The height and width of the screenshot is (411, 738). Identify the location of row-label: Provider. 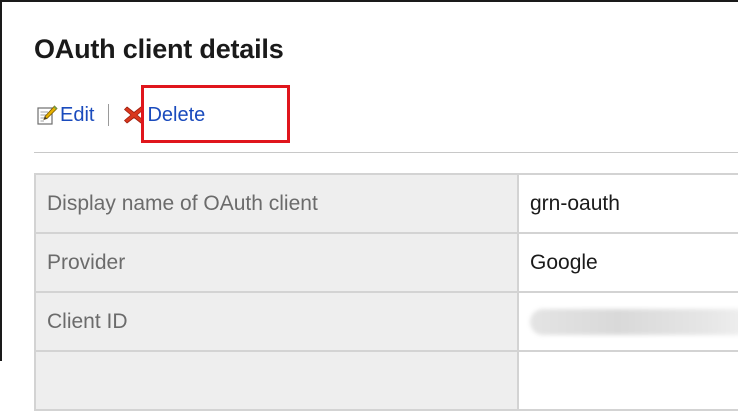
(276, 262).